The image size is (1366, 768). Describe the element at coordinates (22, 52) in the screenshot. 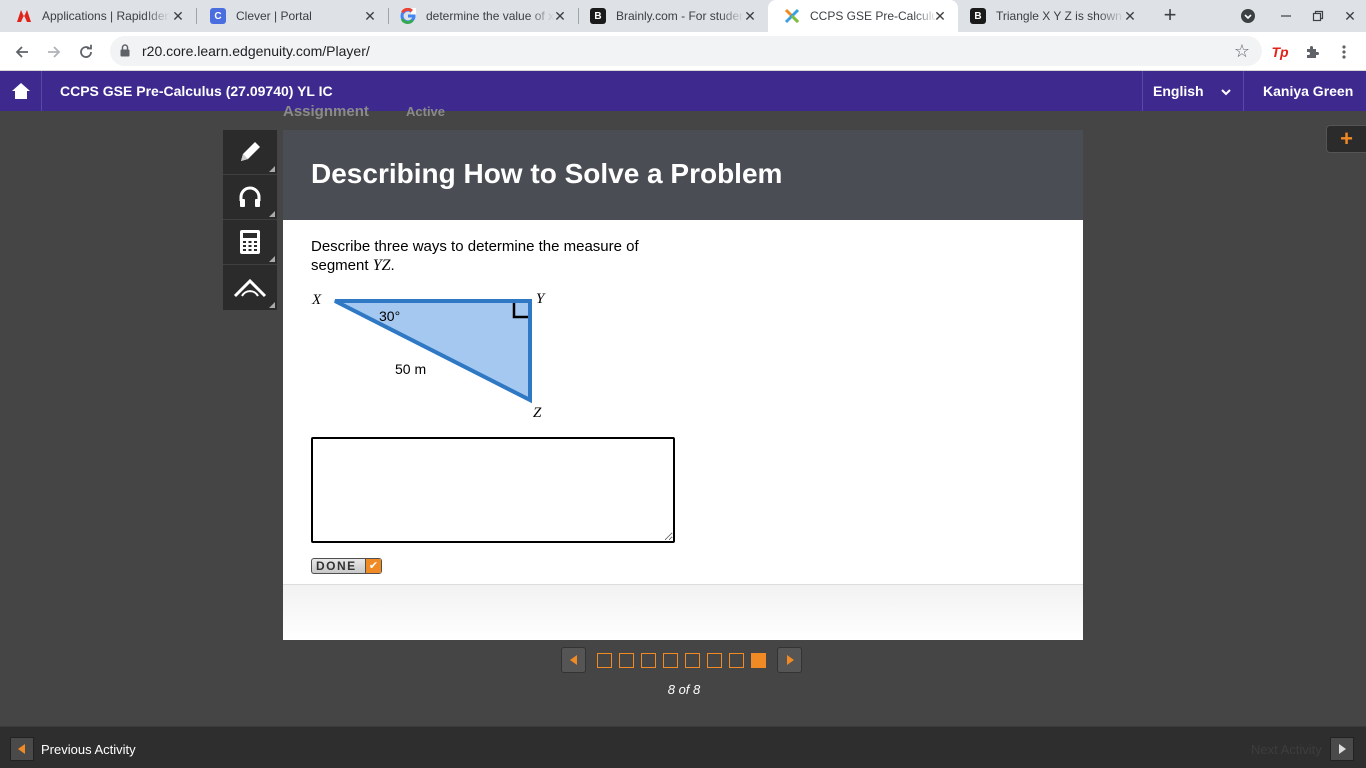

I see `back-arrow-icon` at that location.